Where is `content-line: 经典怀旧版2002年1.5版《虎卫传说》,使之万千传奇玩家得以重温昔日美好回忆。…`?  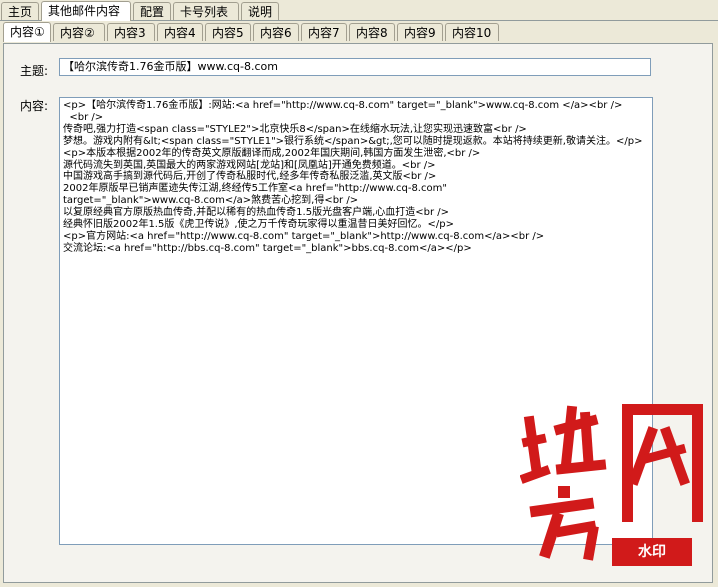 content-line: 经典怀旧版2002年1.5版《虎卫传说》,使之万千传奇玩家得以重温昔日美好回忆。… is located at coordinates (259, 225).